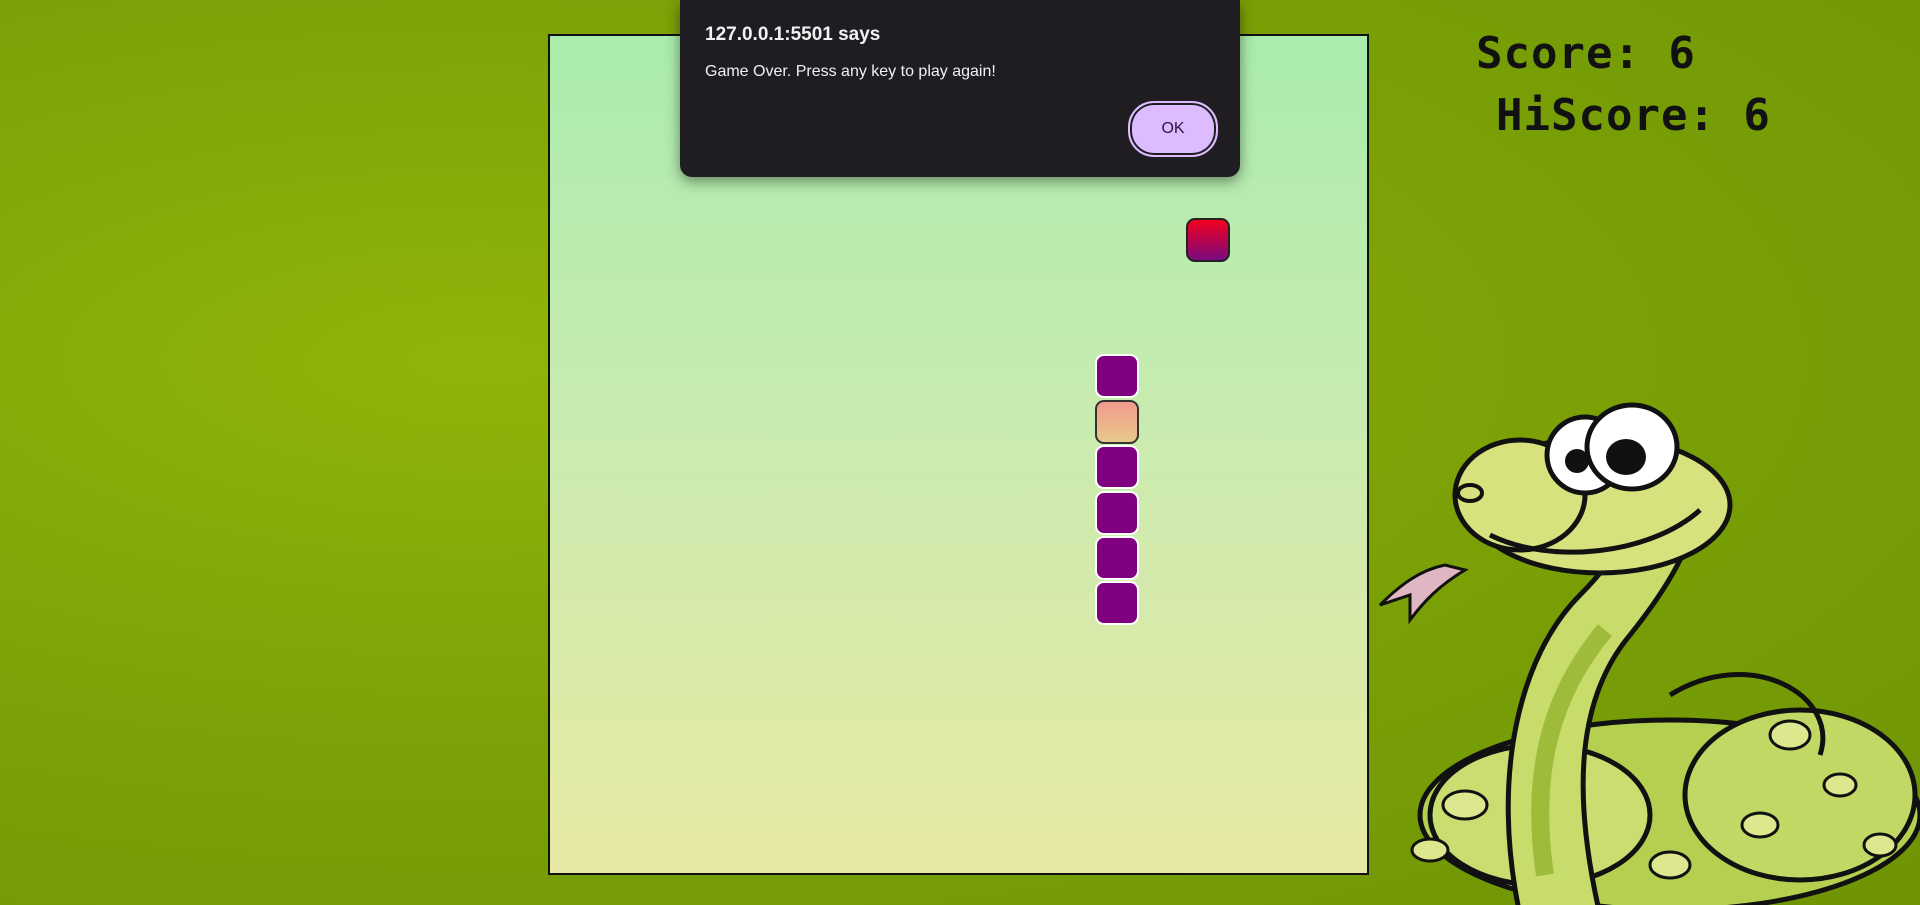 This screenshot has width=1920, height=905. I want to click on ok-button: OK, so click(1173, 129).